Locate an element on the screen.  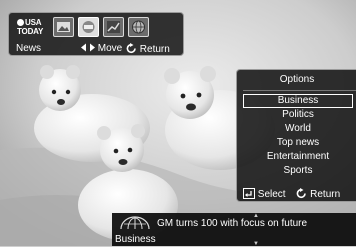
options-title: Options is located at coordinates (297, 79).